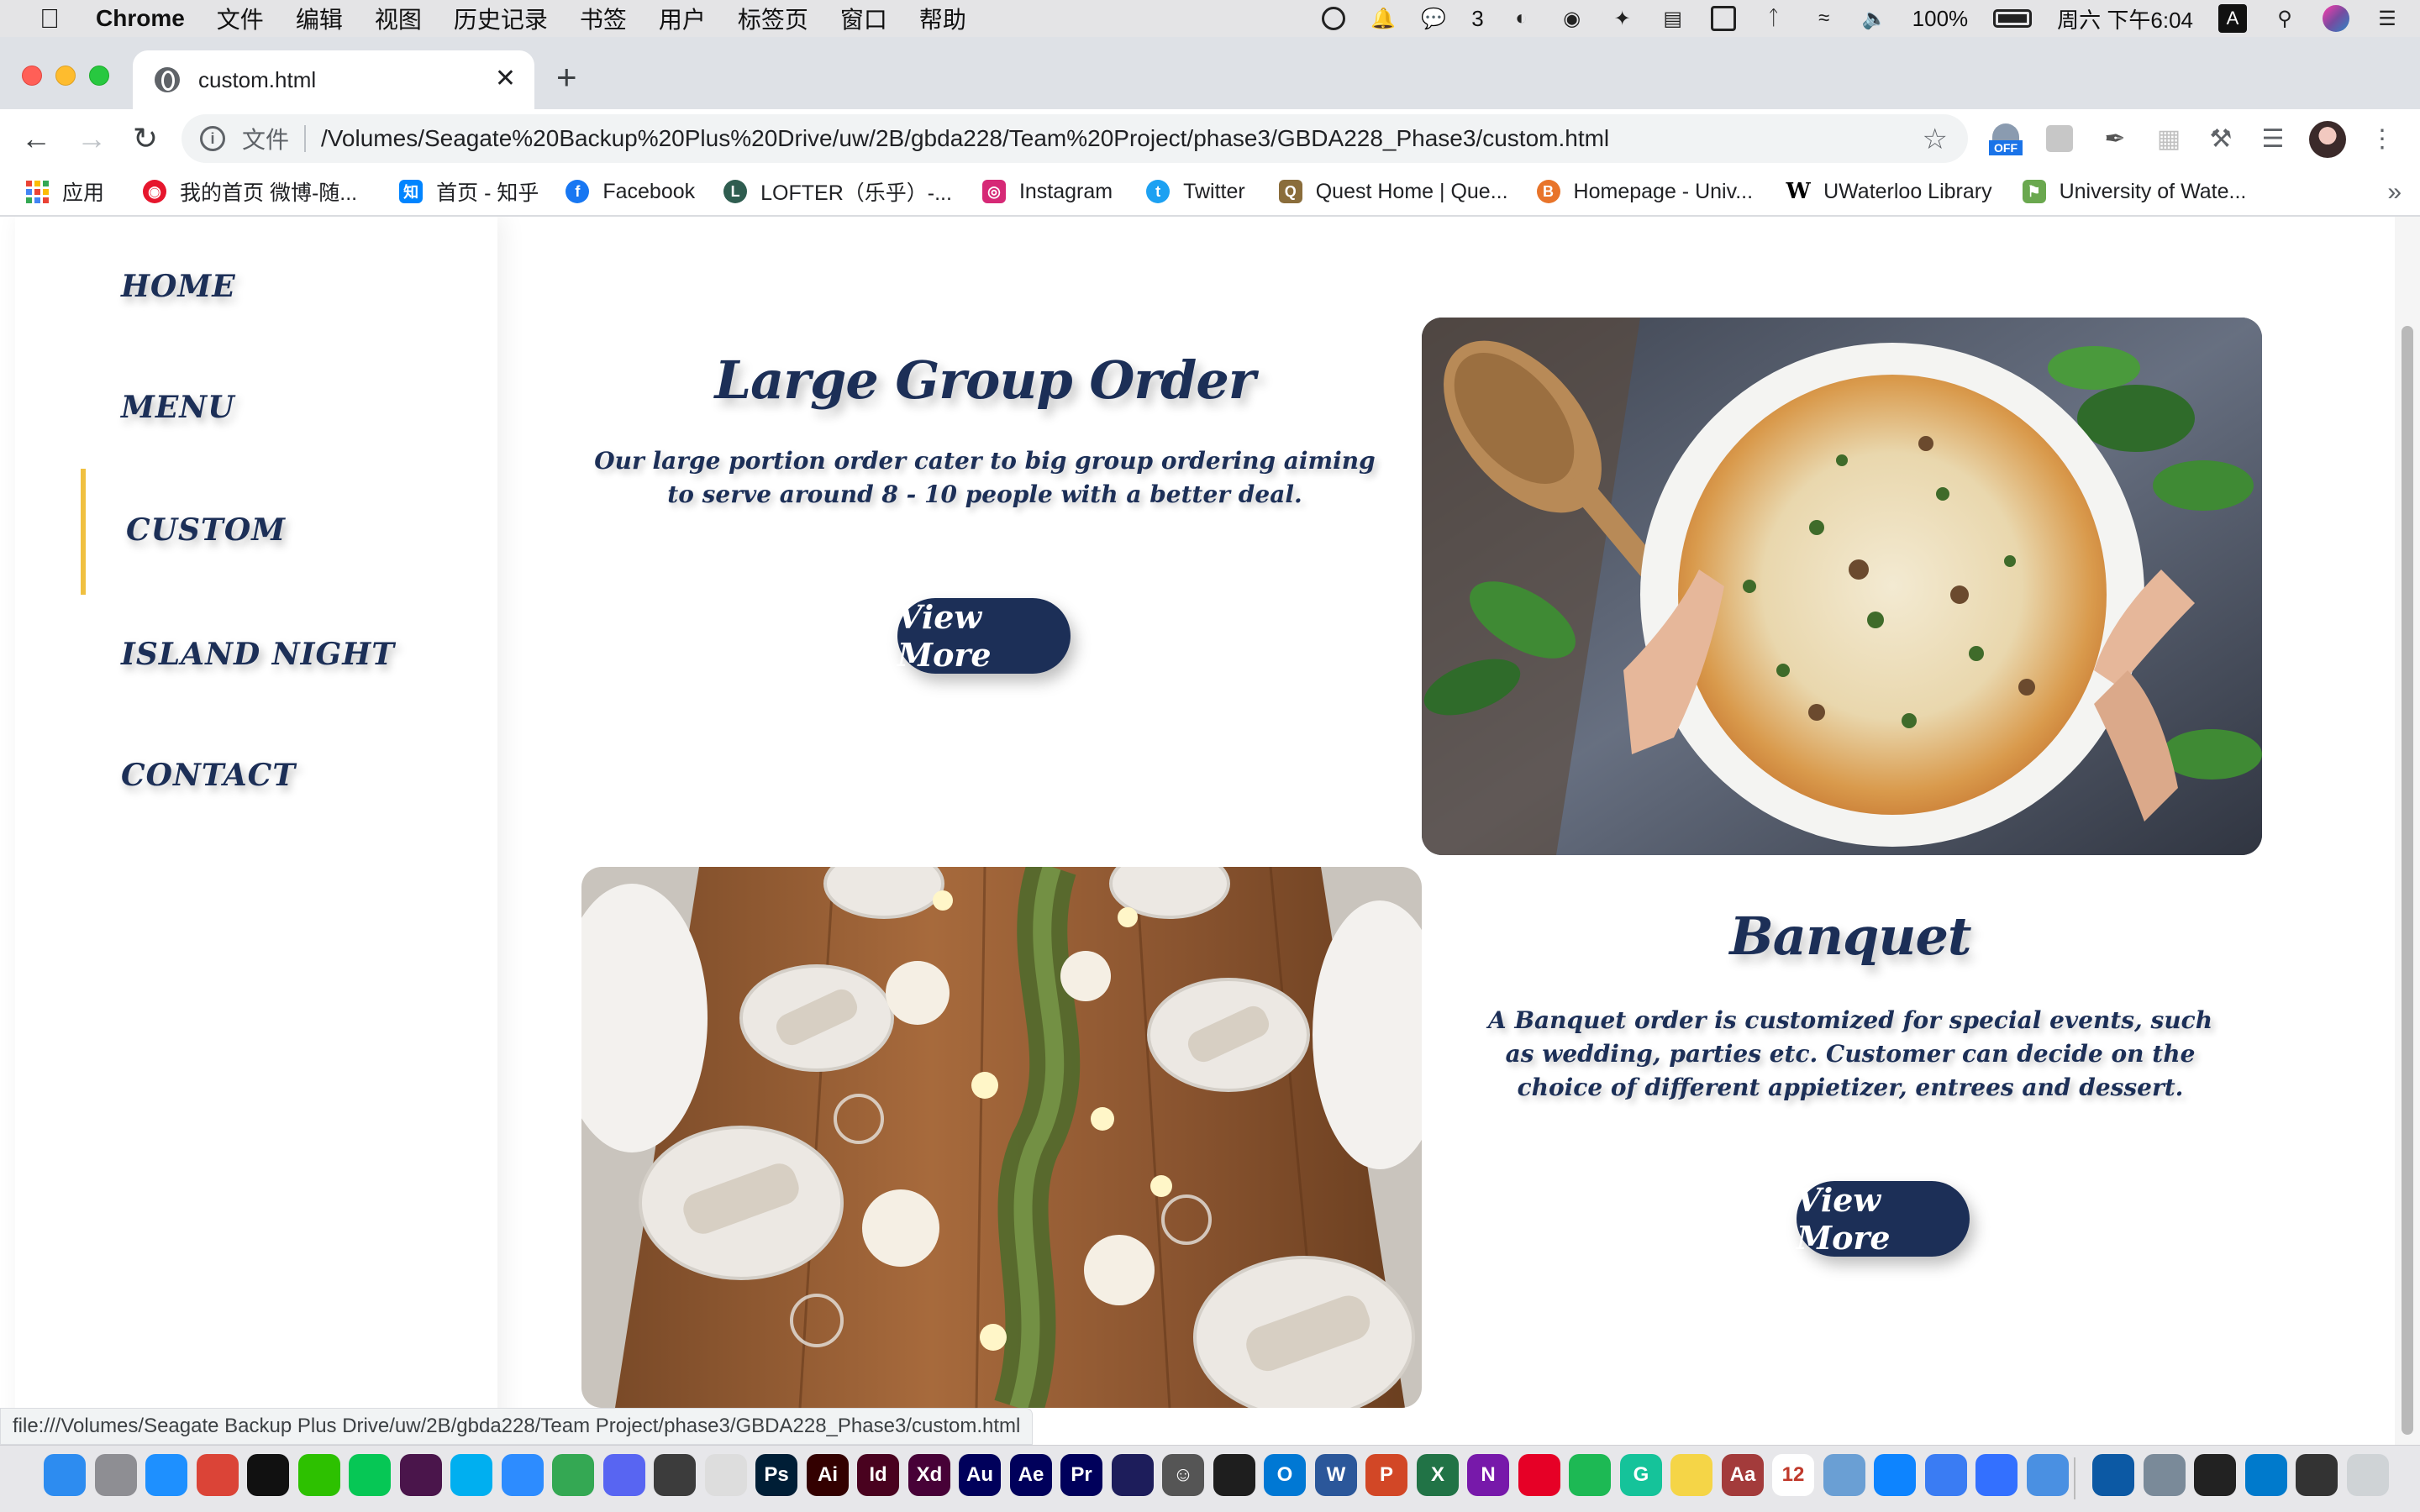 The width and height of the screenshot is (2420, 1512). What do you see at coordinates (370, 1475) in the screenshot?
I see `line-icon` at bounding box center [370, 1475].